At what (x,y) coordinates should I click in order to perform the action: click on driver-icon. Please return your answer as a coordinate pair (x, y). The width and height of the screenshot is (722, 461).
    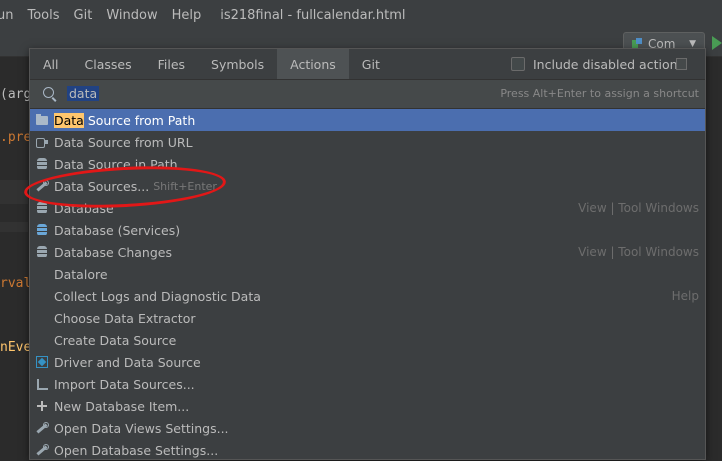
    Looking at the image, I should click on (42, 362).